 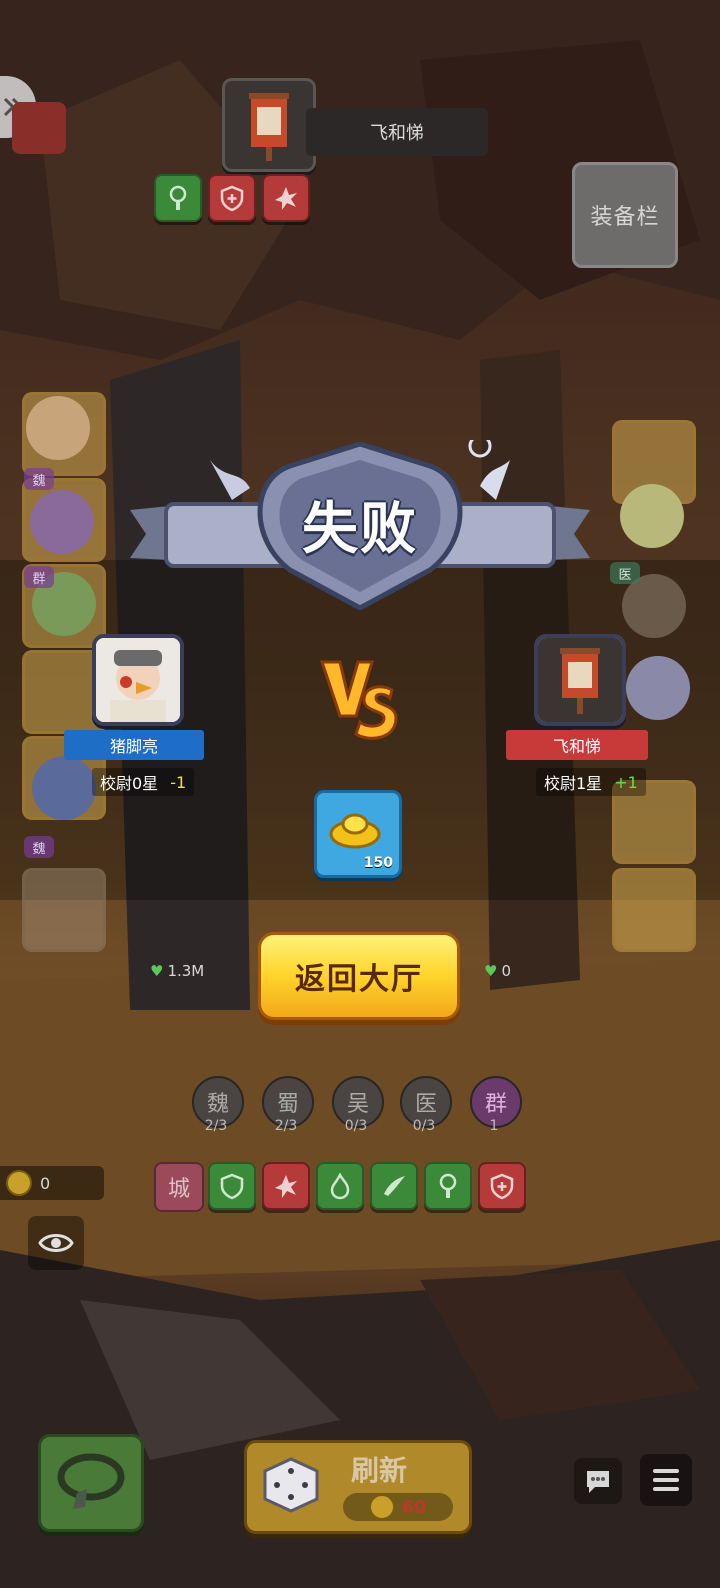 I want to click on buff-flame, so click(x=340, y=1186).